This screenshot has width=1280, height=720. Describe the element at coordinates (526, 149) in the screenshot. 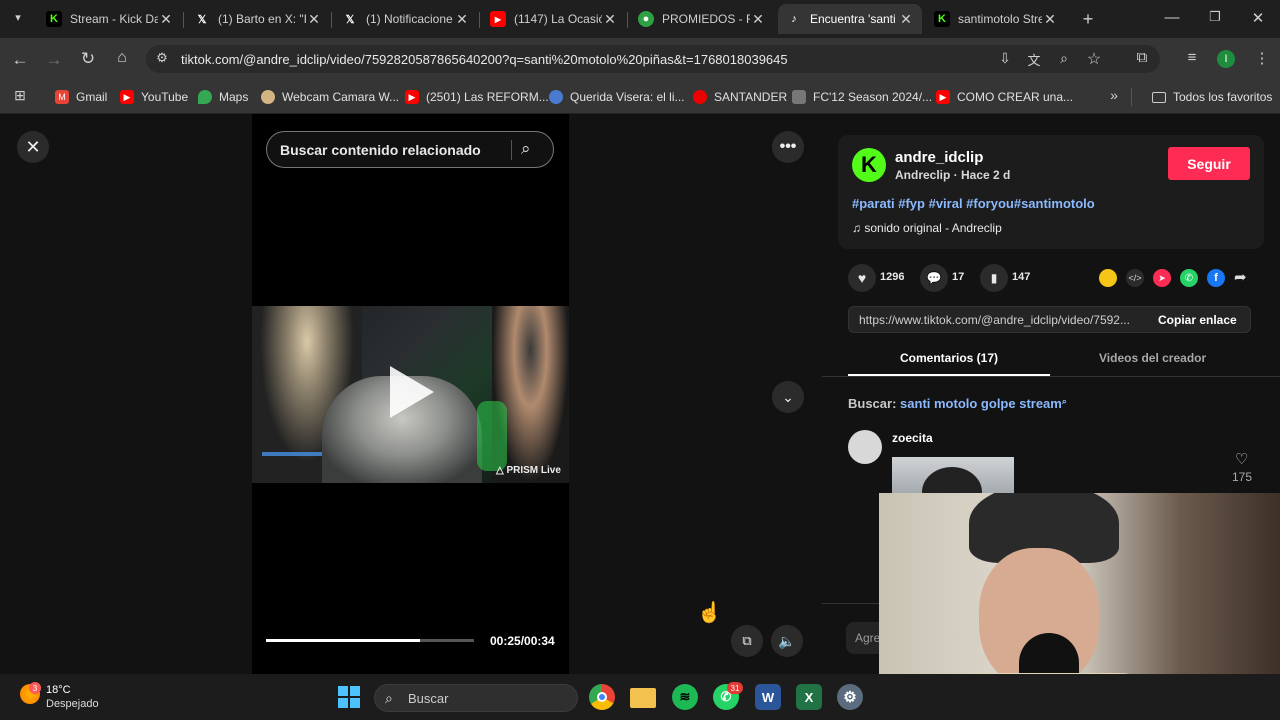

I see `search-icon: ⌕` at that location.